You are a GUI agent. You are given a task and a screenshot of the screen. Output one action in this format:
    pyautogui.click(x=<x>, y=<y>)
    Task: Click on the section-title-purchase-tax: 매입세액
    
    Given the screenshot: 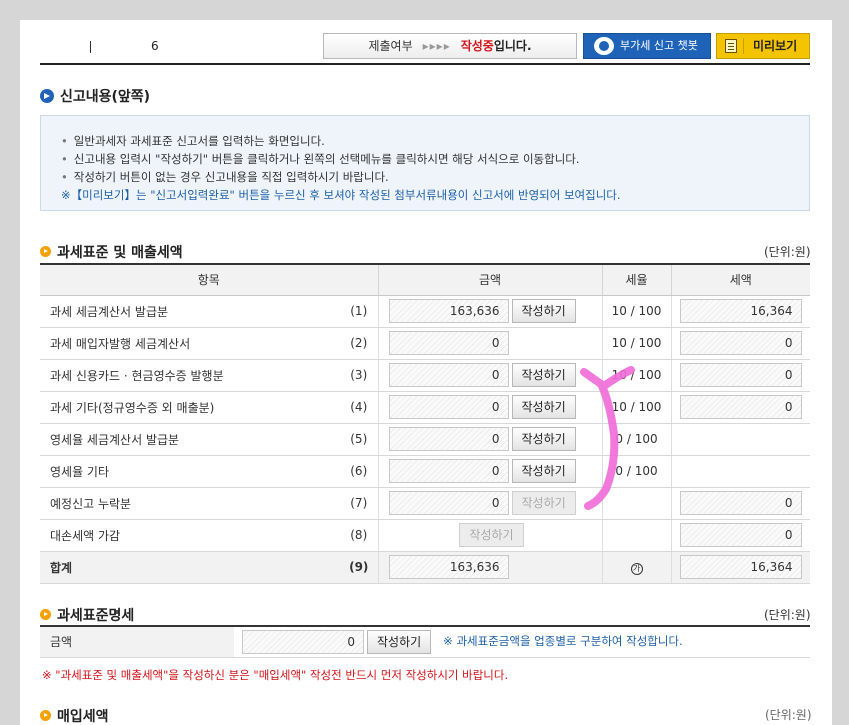 What is the action you would take?
    pyautogui.click(x=74, y=715)
    